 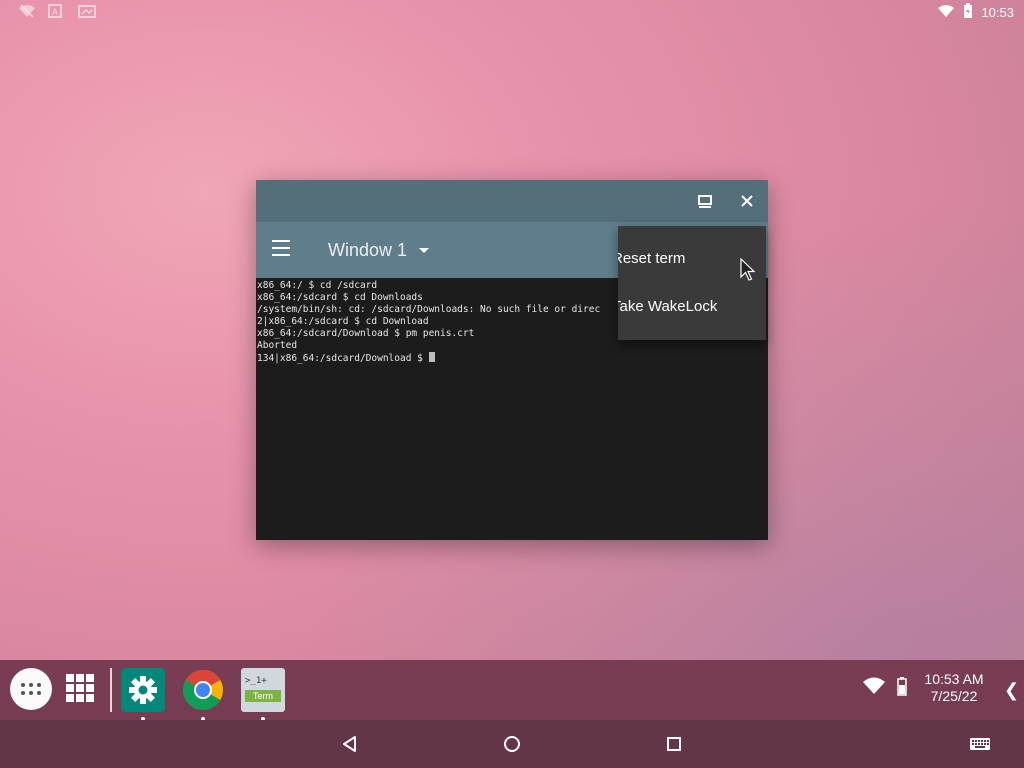 What do you see at coordinates (80, 689) in the screenshot?
I see `app-grid-icon` at bounding box center [80, 689].